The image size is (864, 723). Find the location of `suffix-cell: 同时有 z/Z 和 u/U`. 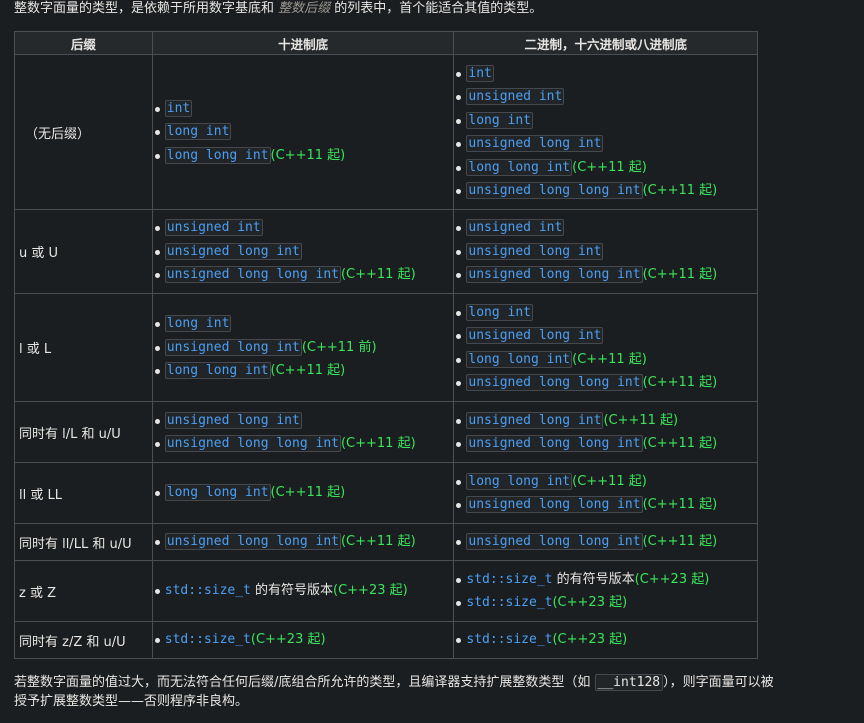

suffix-cell: 同时有 z/Z 和 u/U is located at coordinates (83, 640).